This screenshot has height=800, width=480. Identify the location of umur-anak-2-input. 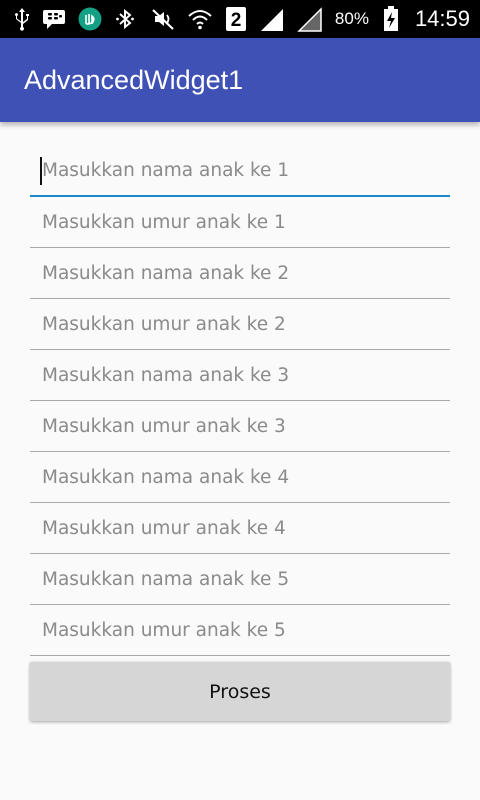
(240, 324).